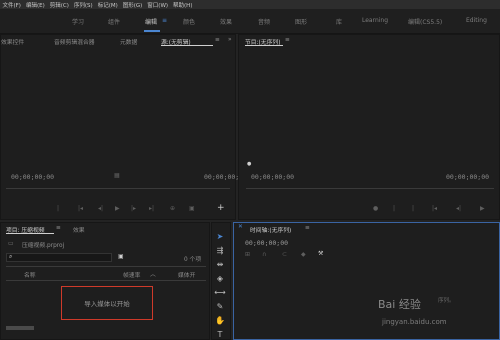  Describe the element at coordinates (264, 21) in the screenshot. I see `workspace-audio: 音频` at that location.